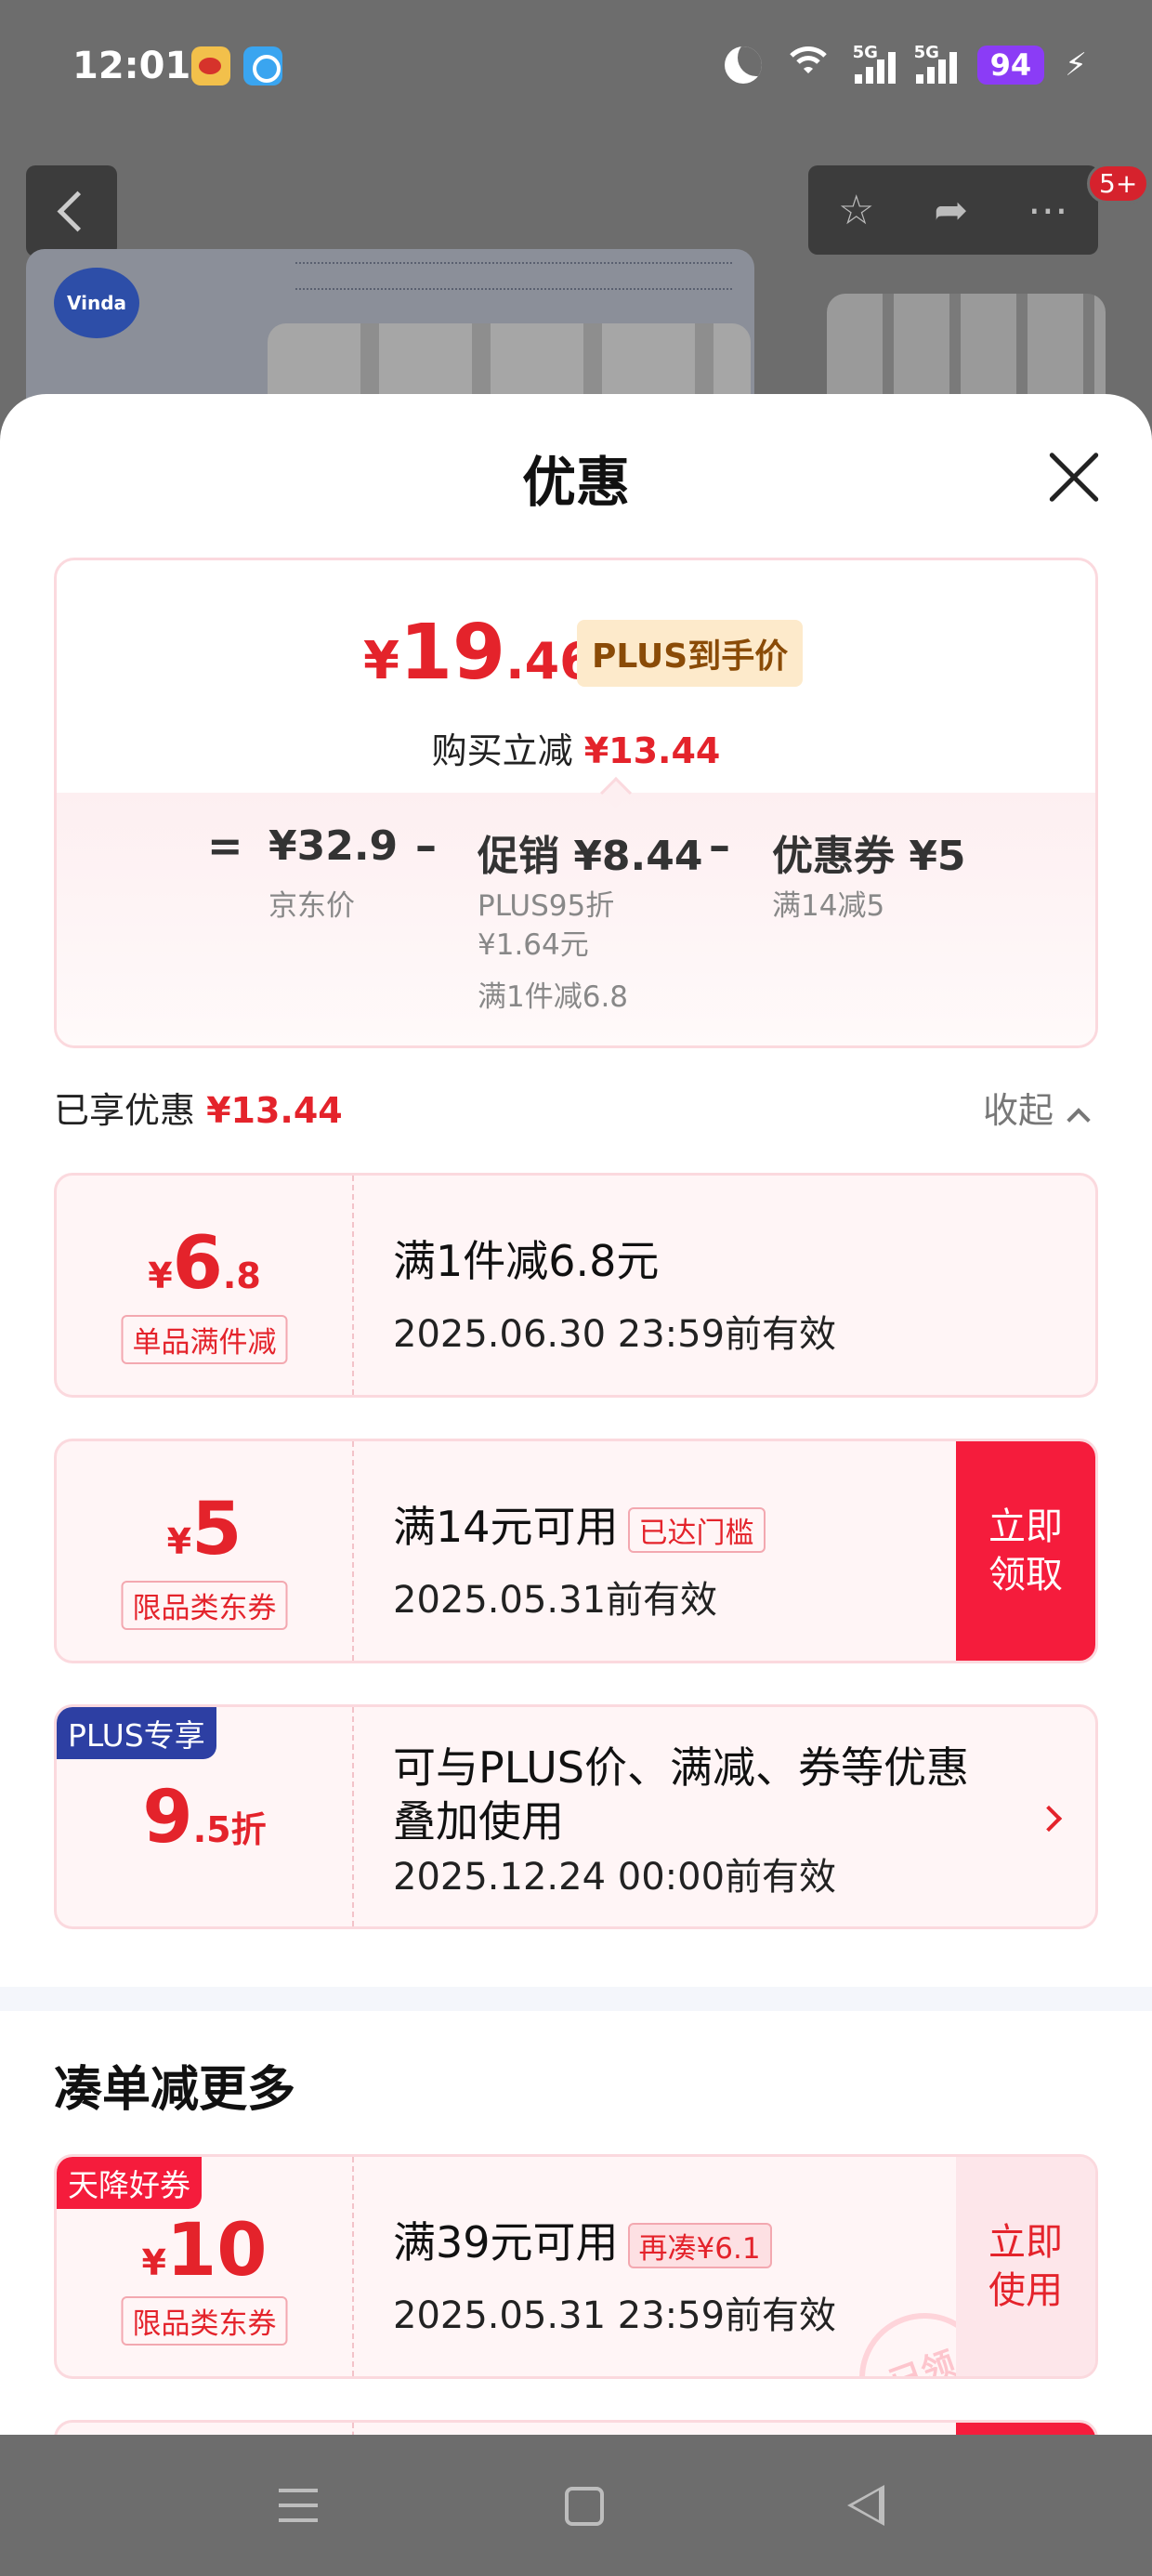 This screenshot has width=1152, height=2576. I want to click on more-icon: ⋯, so click(1048, 210).